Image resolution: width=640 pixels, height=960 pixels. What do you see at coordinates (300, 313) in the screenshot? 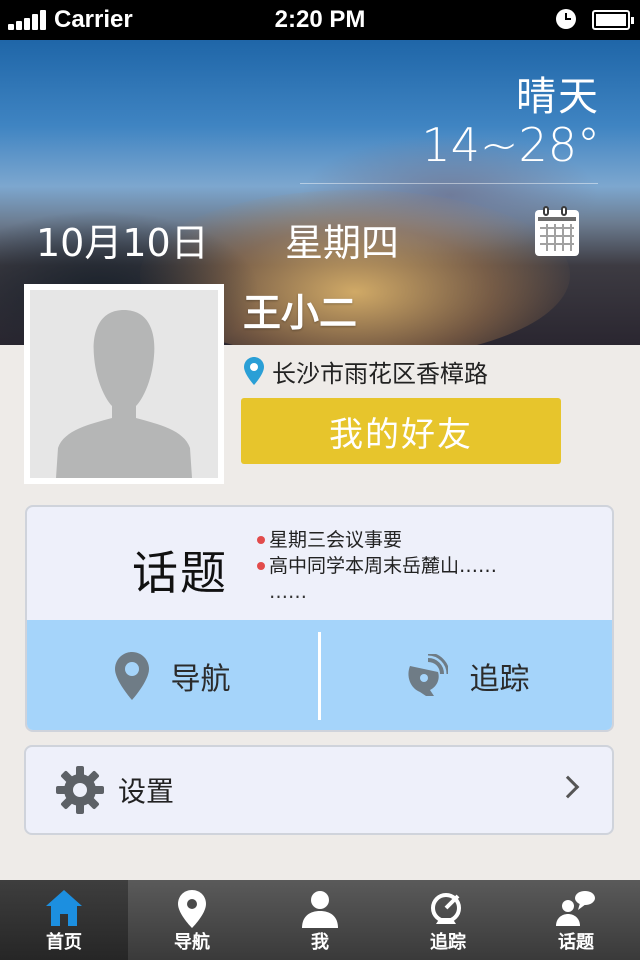
I see `user-name: 王小二` at bounding box center [300, 313].